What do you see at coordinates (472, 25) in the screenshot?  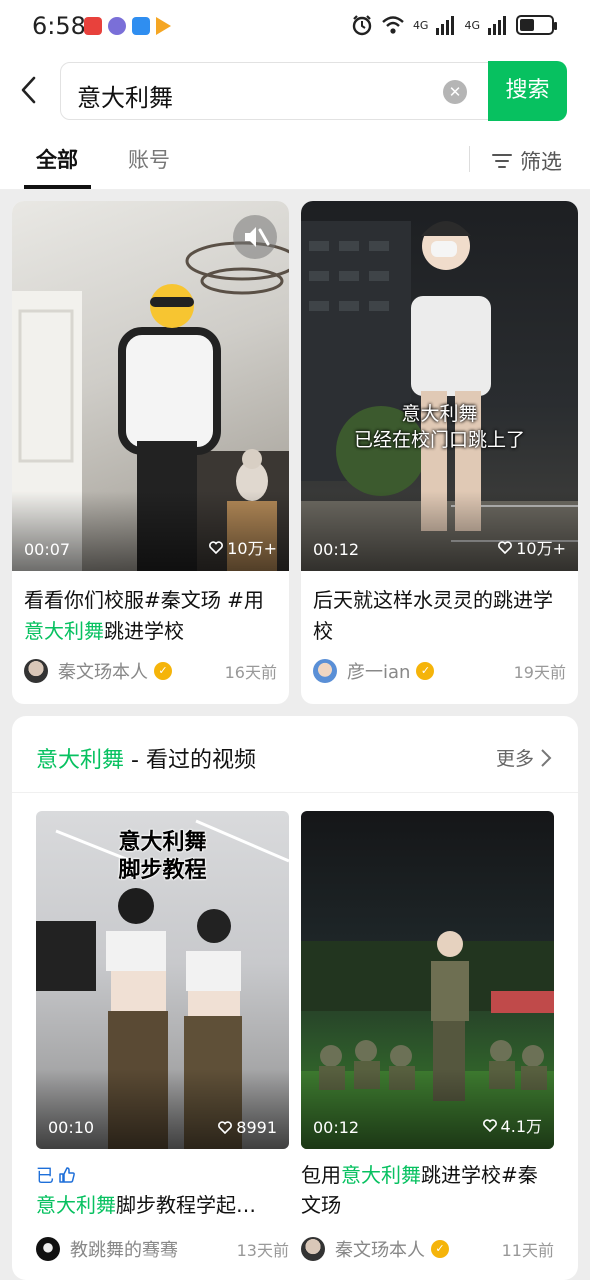 I see `network-label-2: 4G` at bounding box center [472, 25].